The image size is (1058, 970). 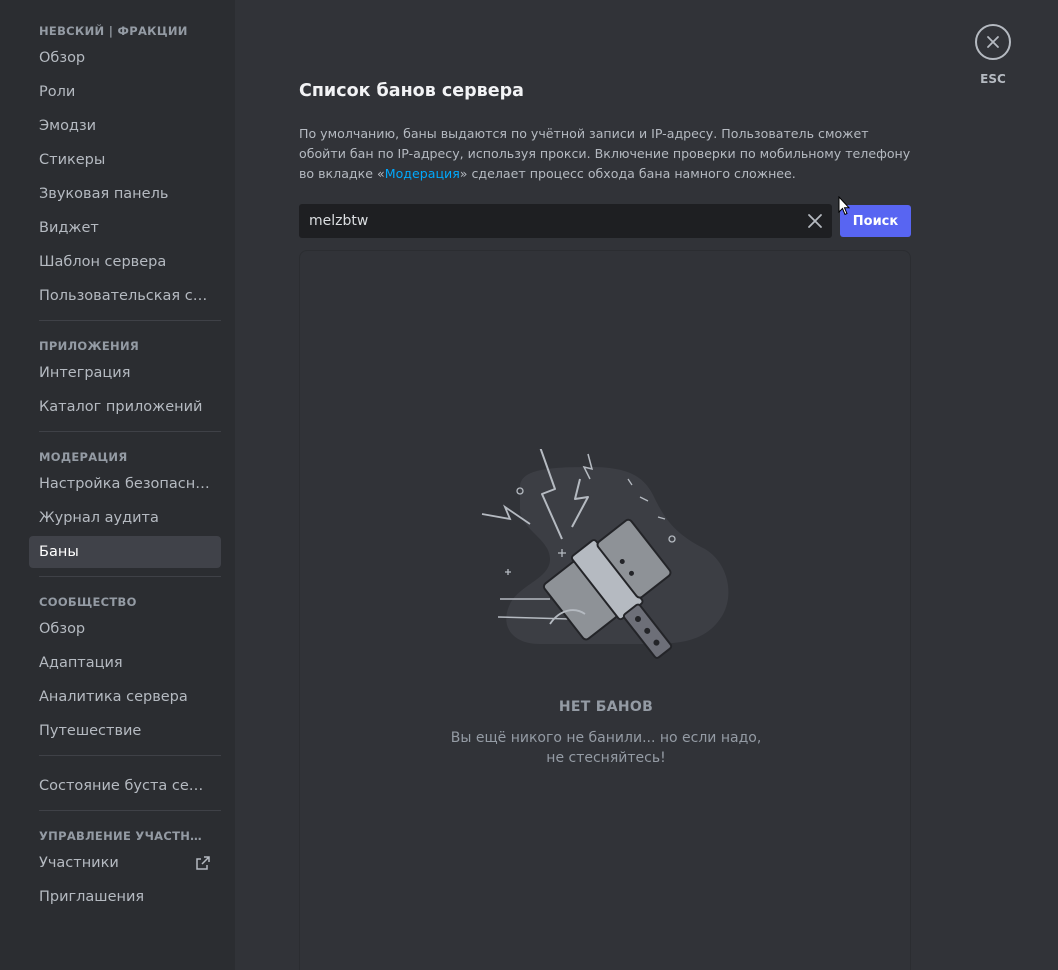 What do you see at coordinates (92, 897) in the screenshot?
I see `sidebar-item-label: Приглашения` at bounding box center [92, 897].